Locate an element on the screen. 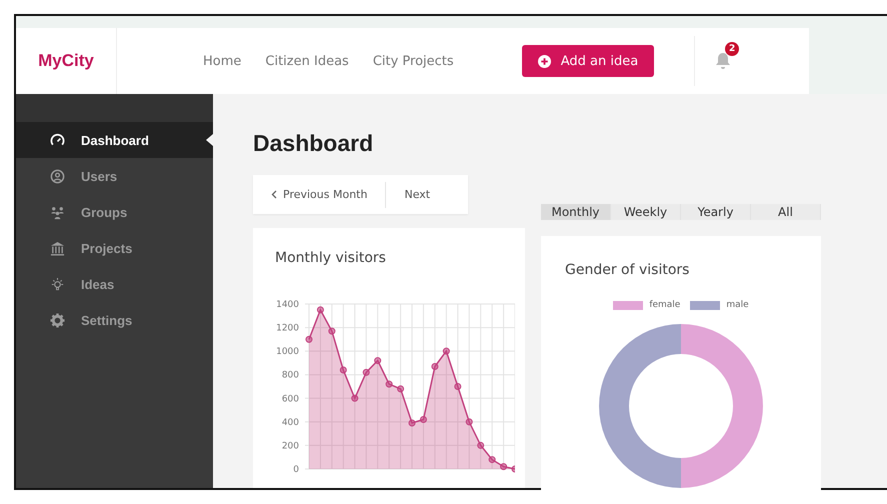  lightbulb-icon is located at coordinates (57, 284).